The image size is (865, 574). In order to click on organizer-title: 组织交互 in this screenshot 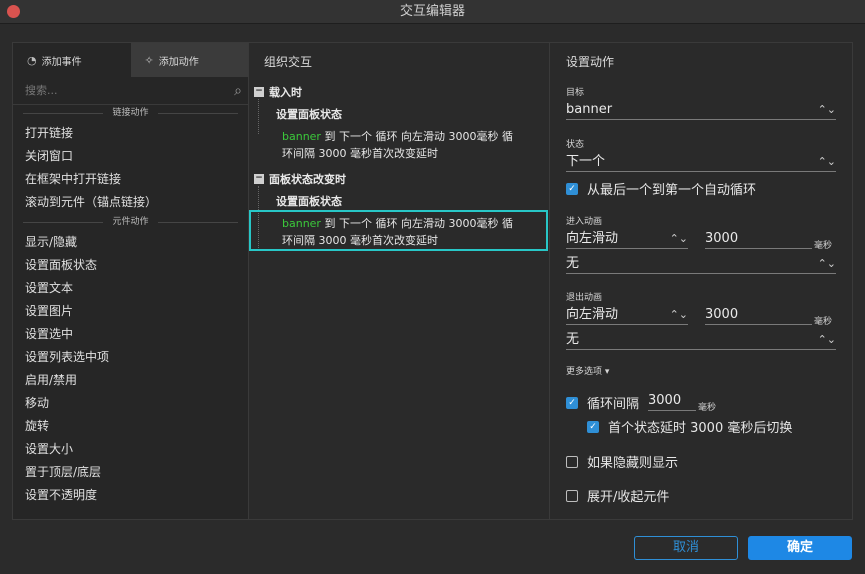, I will do `click(288, 62)`.